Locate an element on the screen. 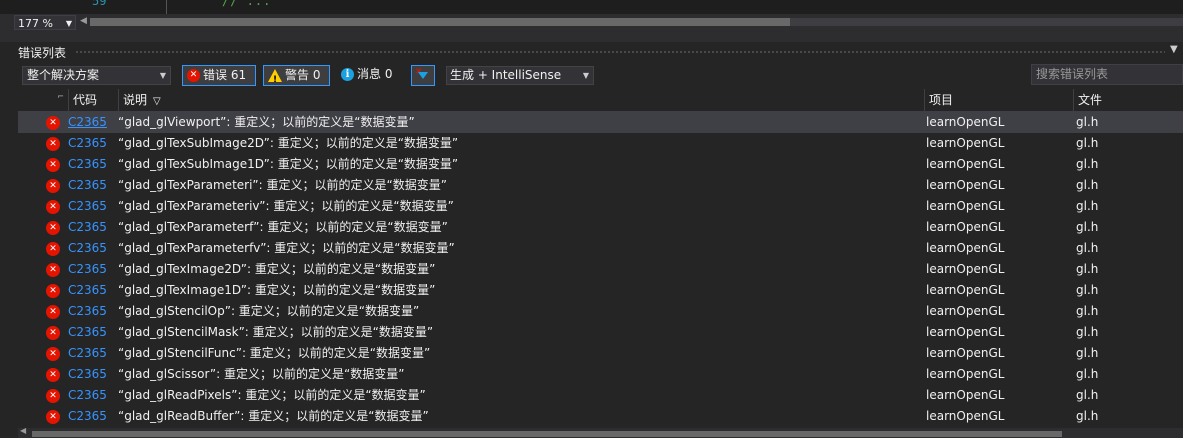 This screenshot has height=438, width=1183. panel-menu-icon: ▼ is located at coordinates (1174, 49).